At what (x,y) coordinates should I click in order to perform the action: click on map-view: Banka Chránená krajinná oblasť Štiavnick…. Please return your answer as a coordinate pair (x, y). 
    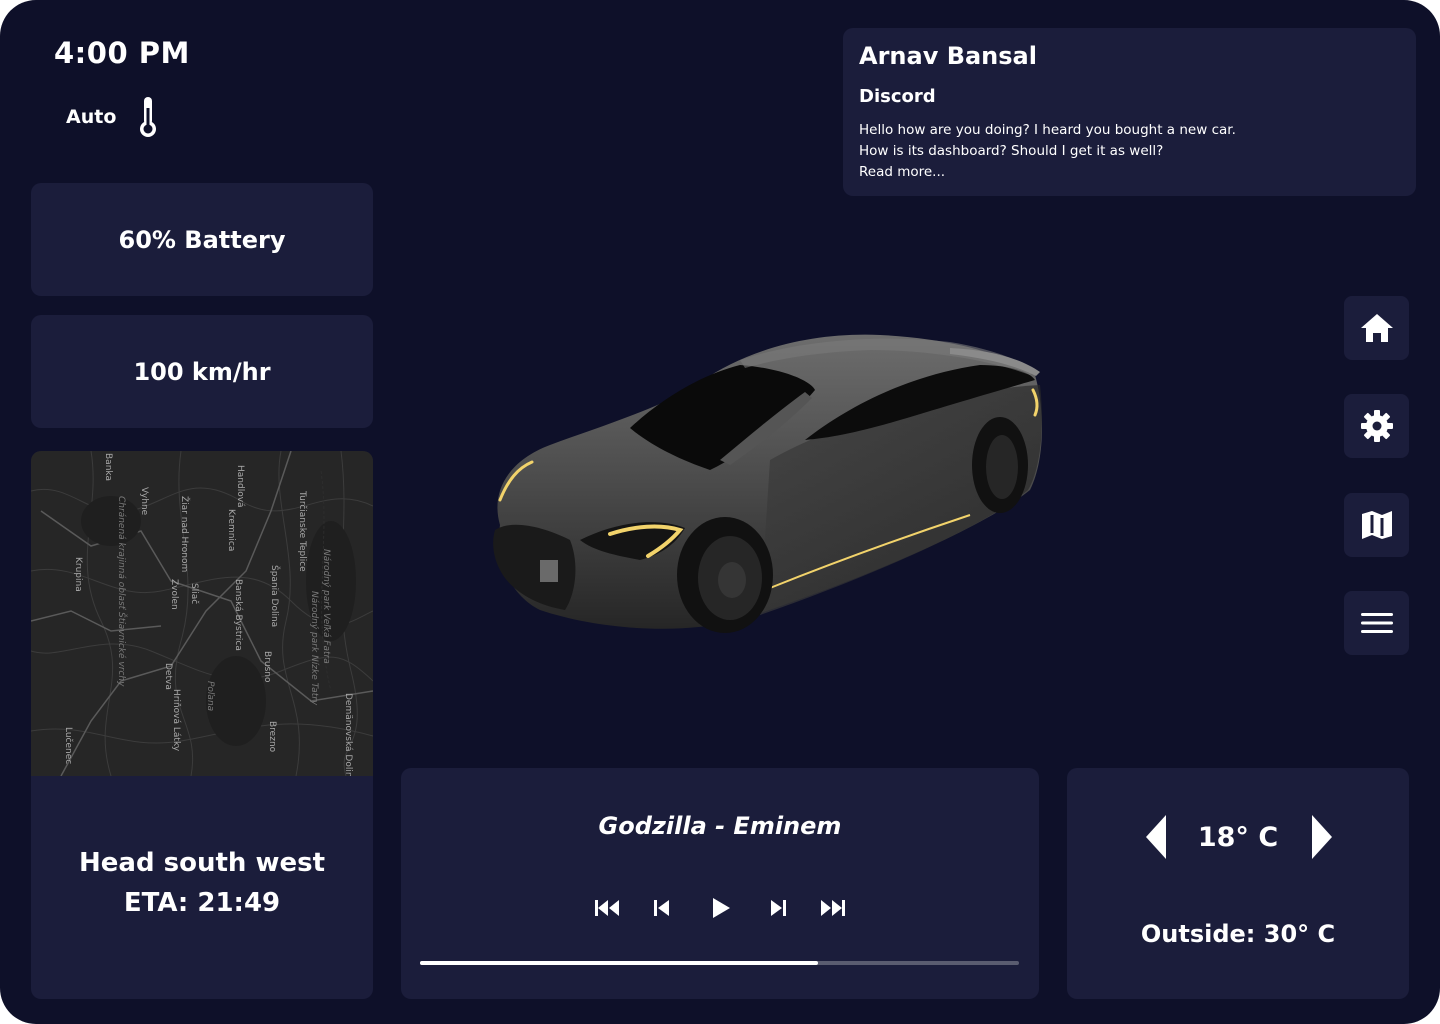
    Looking at the image, I should click on (202, 613).